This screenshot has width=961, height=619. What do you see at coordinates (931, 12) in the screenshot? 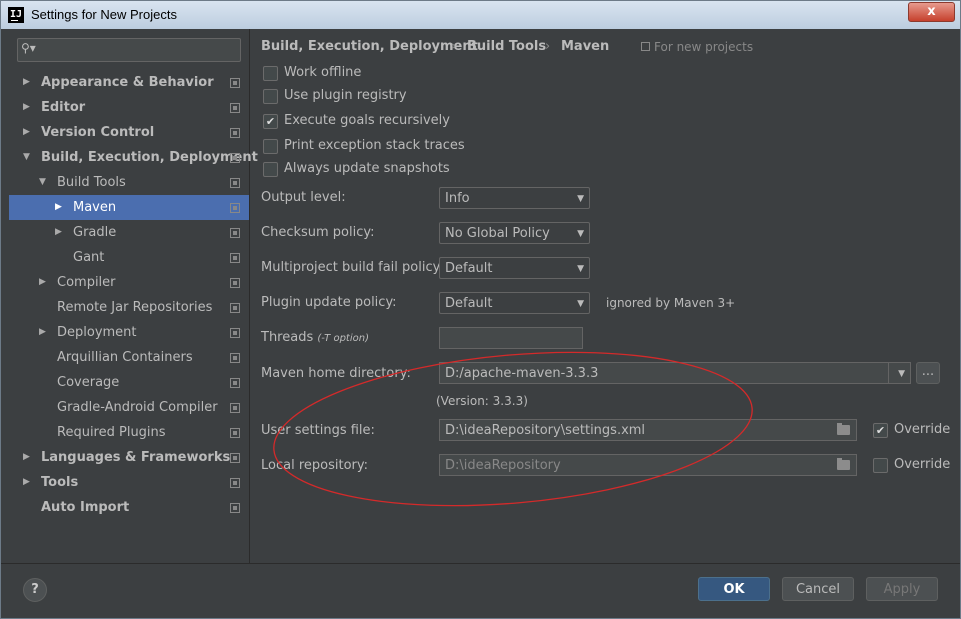
I see `close-button: x` at bounding box center [931, 12].